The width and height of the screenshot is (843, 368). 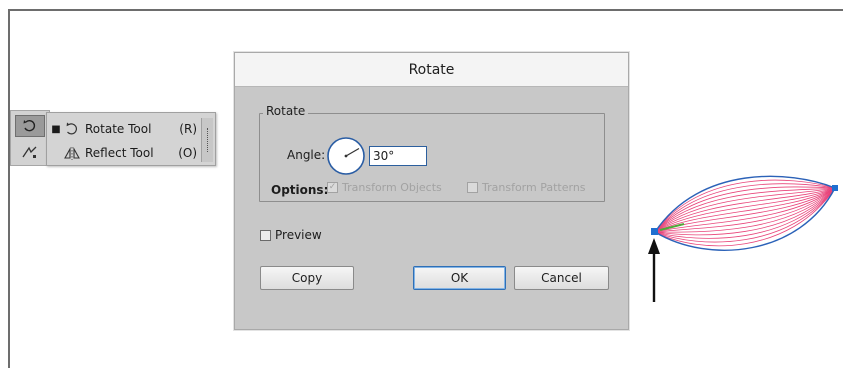 What do you see at coordinates (119, 153) in the screenshot?
I see `flyout-item-label: Reflect Tool` at bounding box center [119, 153].